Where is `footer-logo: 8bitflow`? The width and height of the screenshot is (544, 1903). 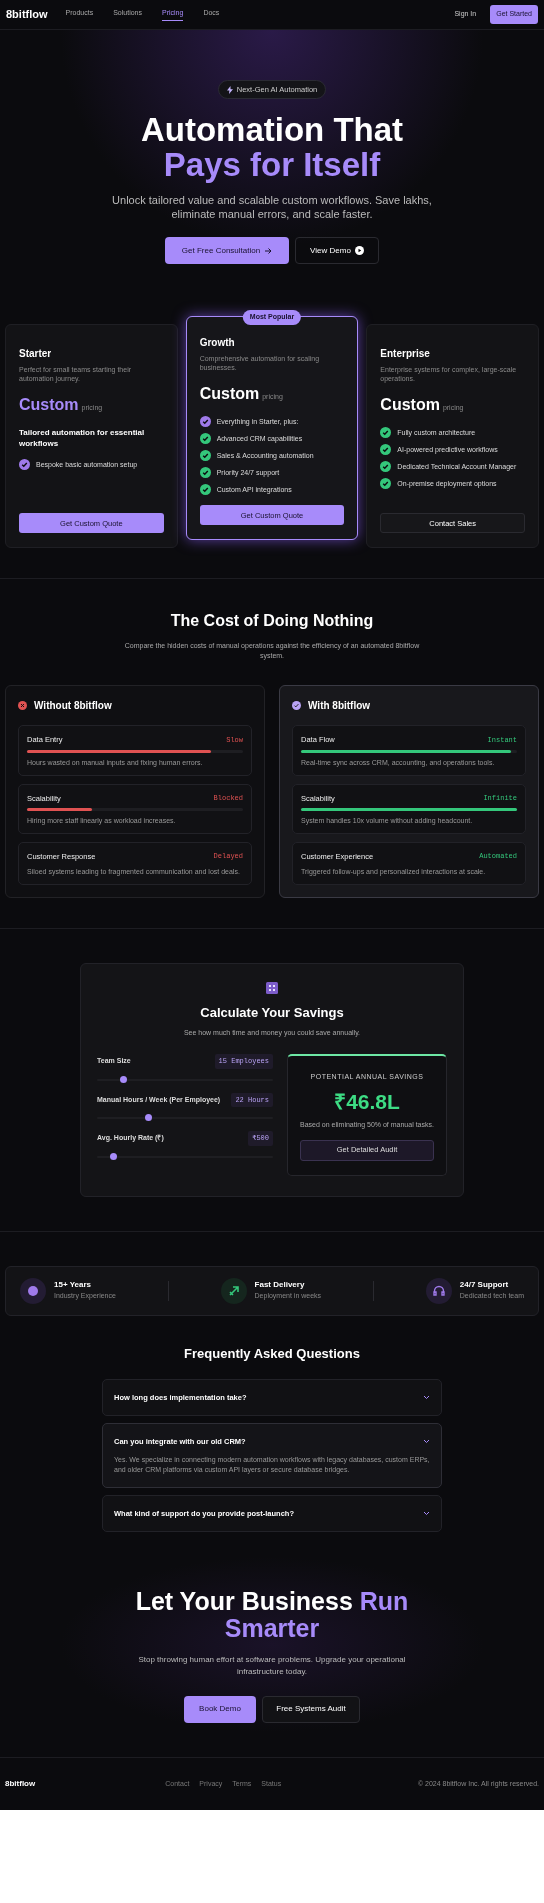 footer-logo: 8bitflow is located at coordinates (20, 1783).